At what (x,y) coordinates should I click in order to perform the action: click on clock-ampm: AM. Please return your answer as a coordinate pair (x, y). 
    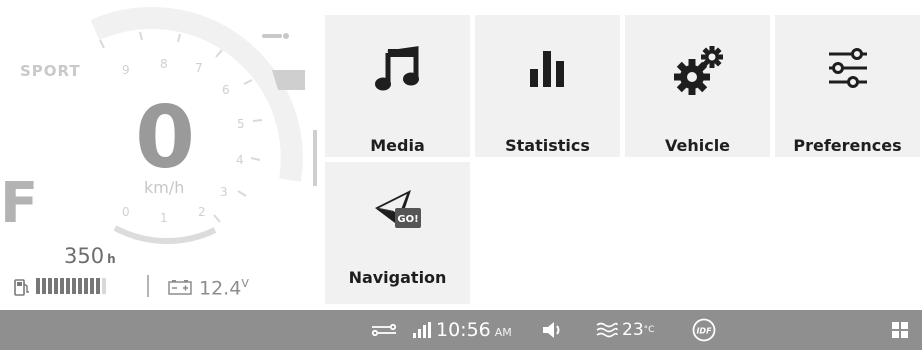
    Looking at the image, I should click on (503, 332).